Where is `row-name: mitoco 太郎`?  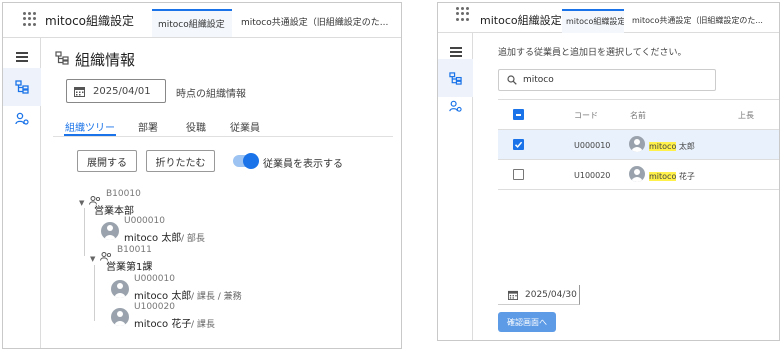 row-name: mitoco 太郎 is located at coordinates (672, 146).